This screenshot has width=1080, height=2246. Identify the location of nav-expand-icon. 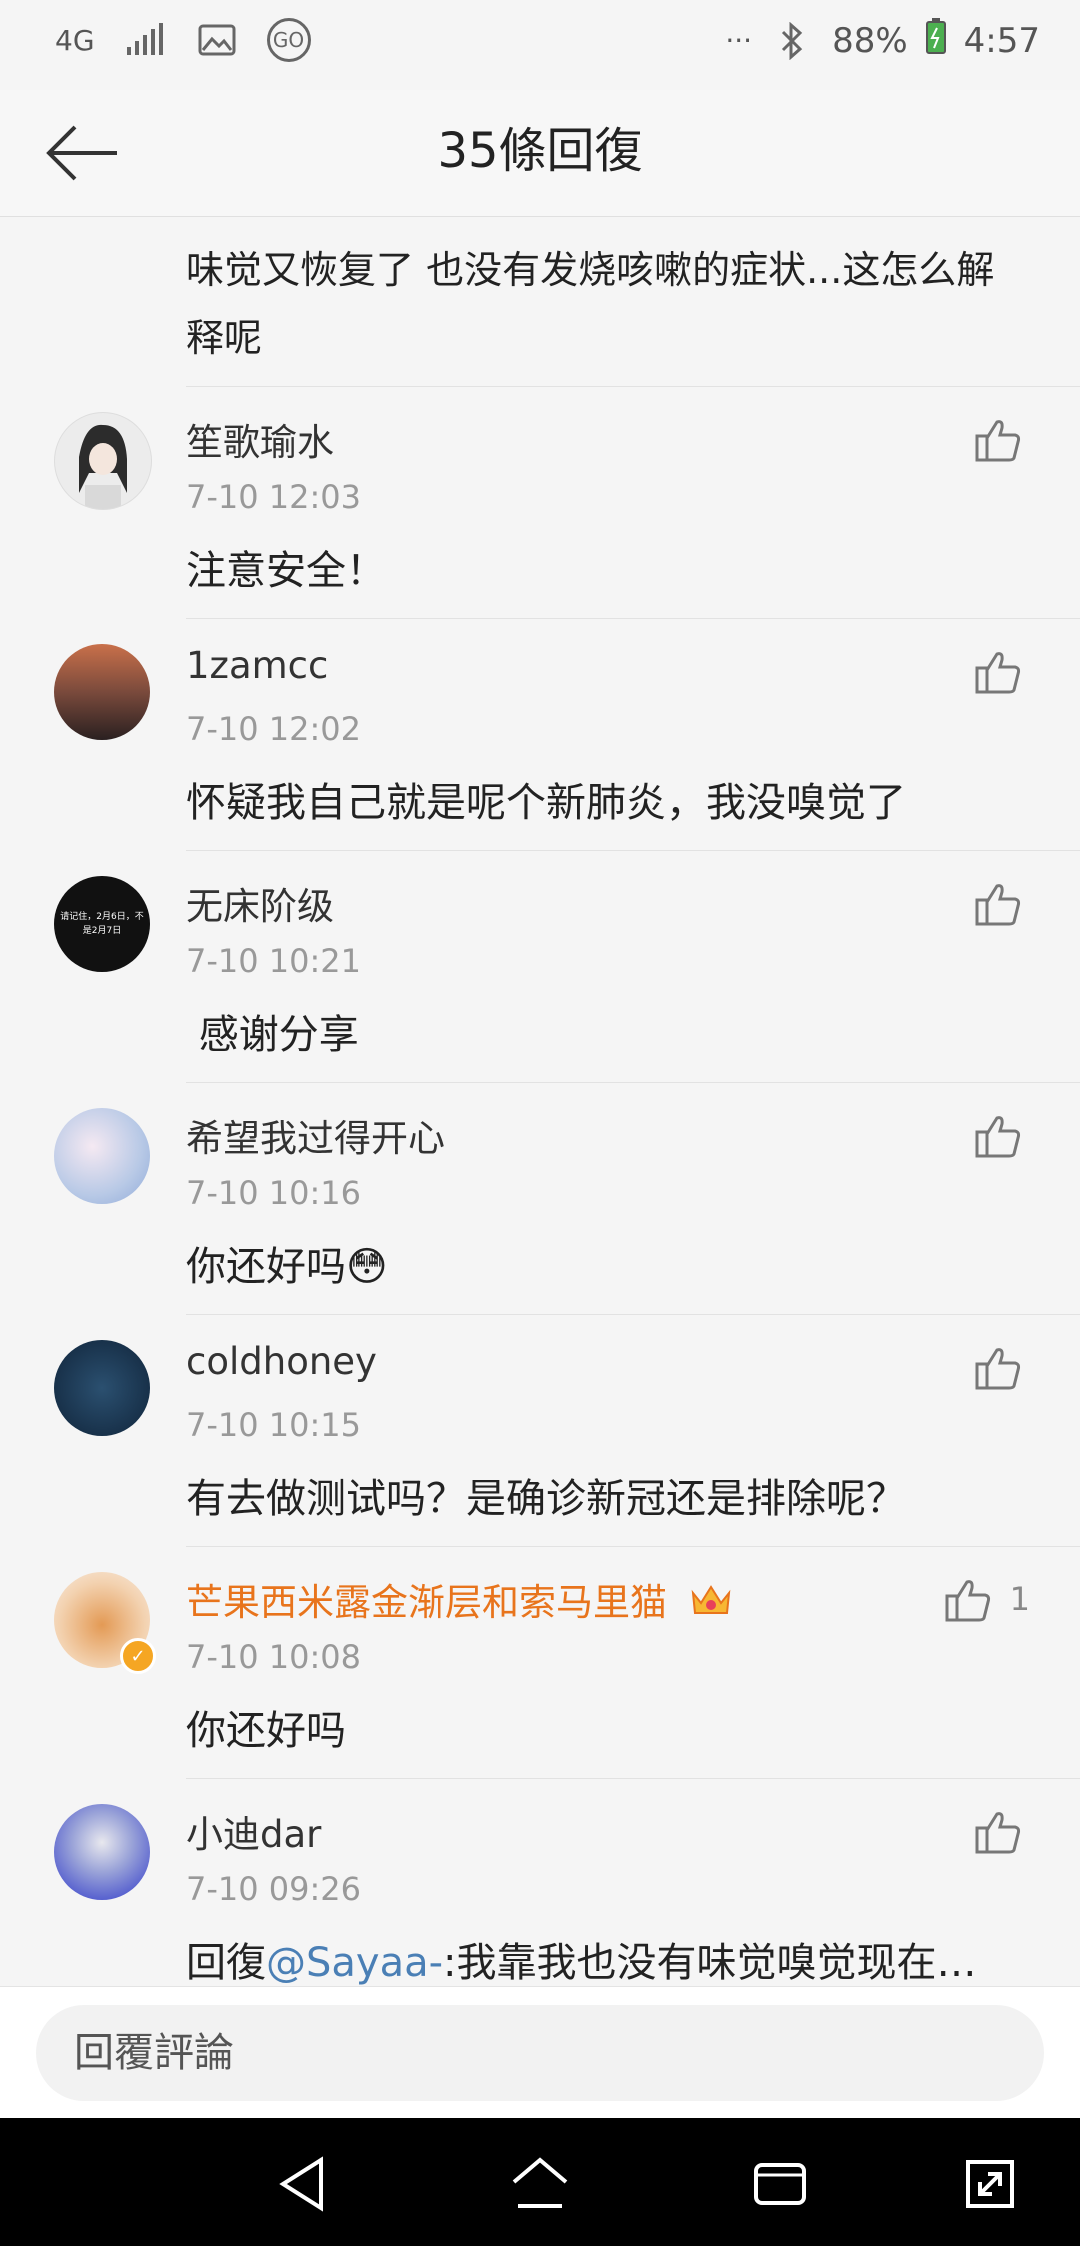
(990, 2184).